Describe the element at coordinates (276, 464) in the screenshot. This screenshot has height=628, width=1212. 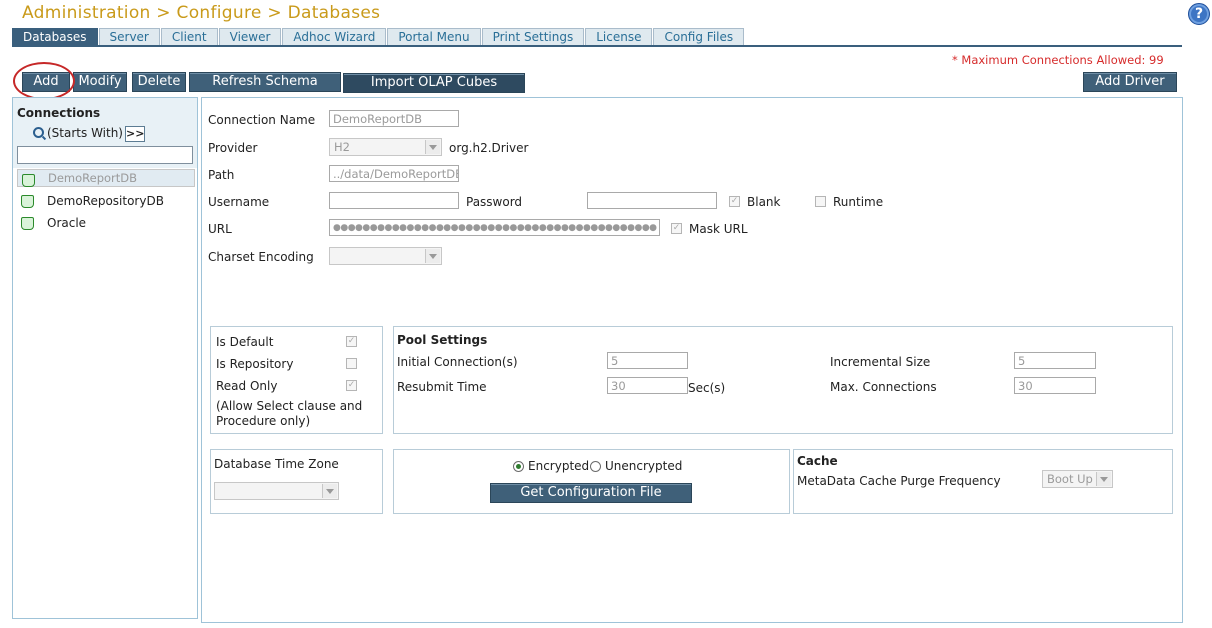
I see `timezone-label: Database Time Zone` at that location.